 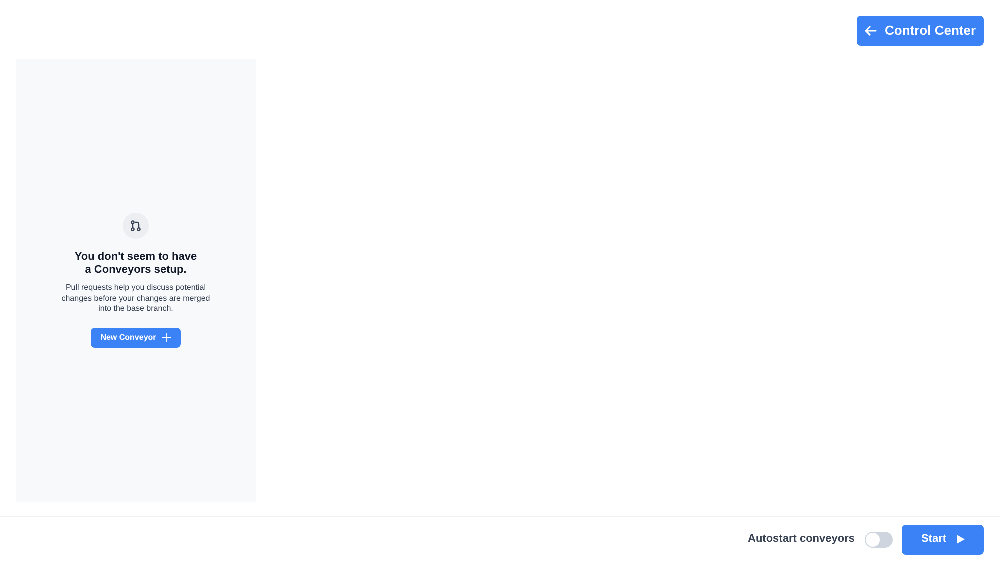 I want to click on play-icon, so click(x=960, y=539).